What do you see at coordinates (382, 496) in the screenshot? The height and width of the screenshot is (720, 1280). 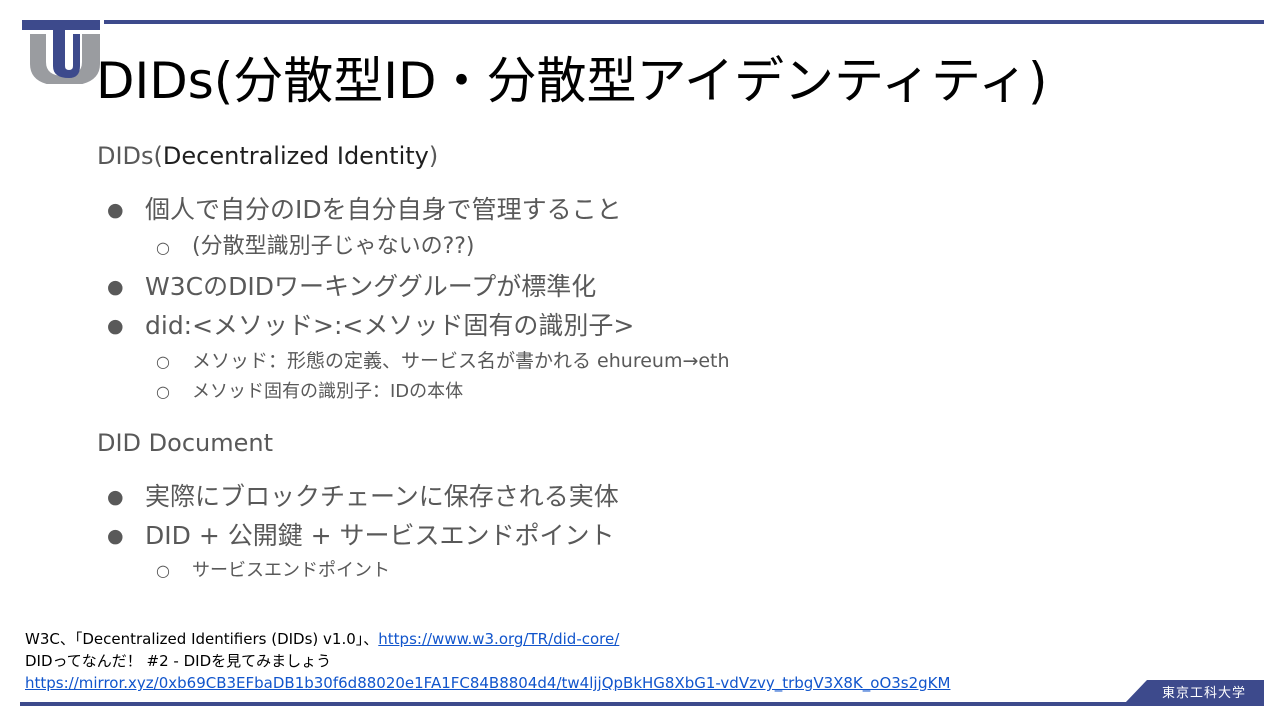 I see `bullet-text: 実際にブロックチェーンに保存される実体` at bounding box center [382, 496].